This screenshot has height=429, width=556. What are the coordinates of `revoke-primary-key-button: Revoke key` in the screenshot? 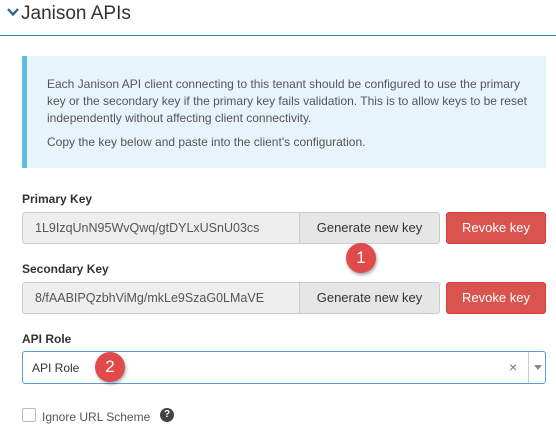 It's located at (496, 228).